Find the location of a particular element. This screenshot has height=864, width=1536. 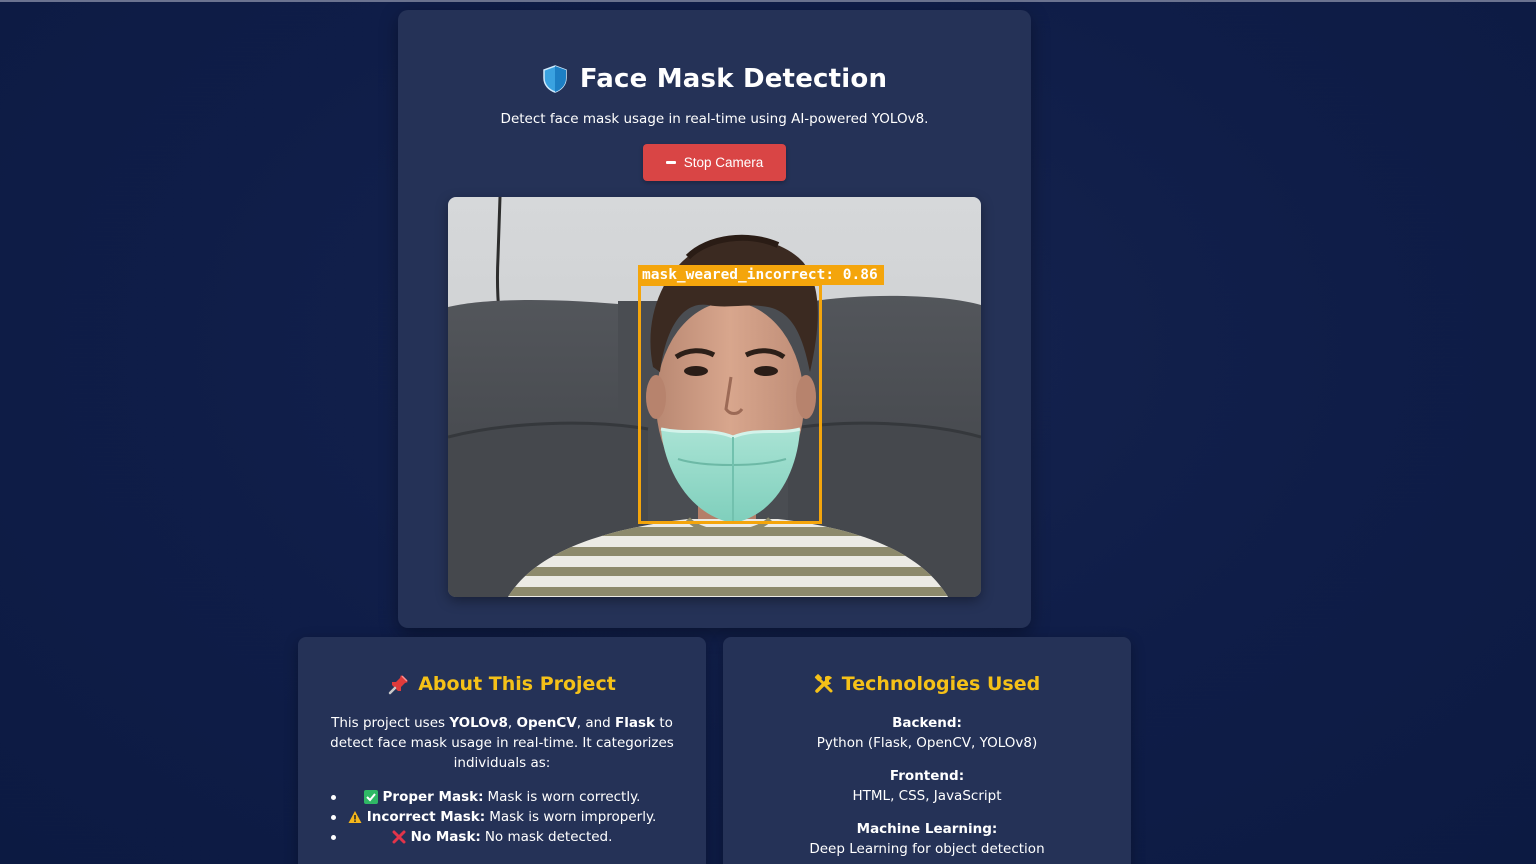

stop-camera-label: Stop Camera is located at coordinates (723, 162).